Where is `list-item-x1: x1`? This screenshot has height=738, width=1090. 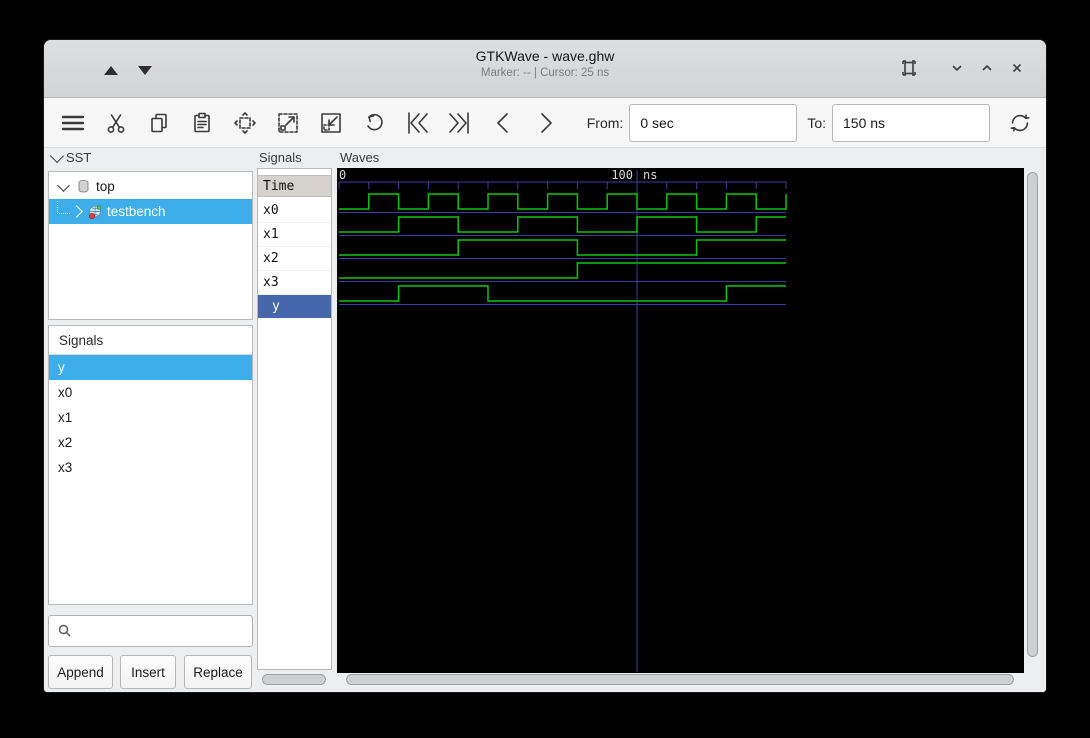
list-item-x1: x1 is located at coordinates (150, 417).